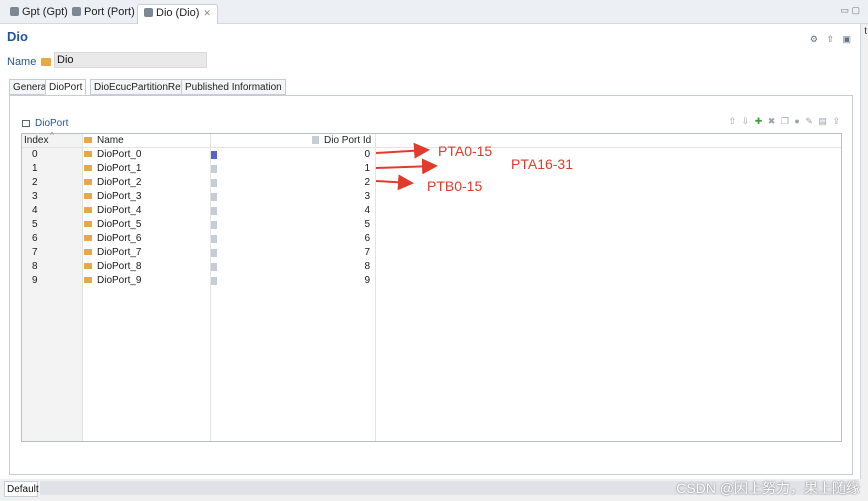 The height and width of the screenshot is (501, 868). What do you see at coordinates (35, 210) in the screenshot?
I see `cell-index: 4` at bounding box center [35, 210].